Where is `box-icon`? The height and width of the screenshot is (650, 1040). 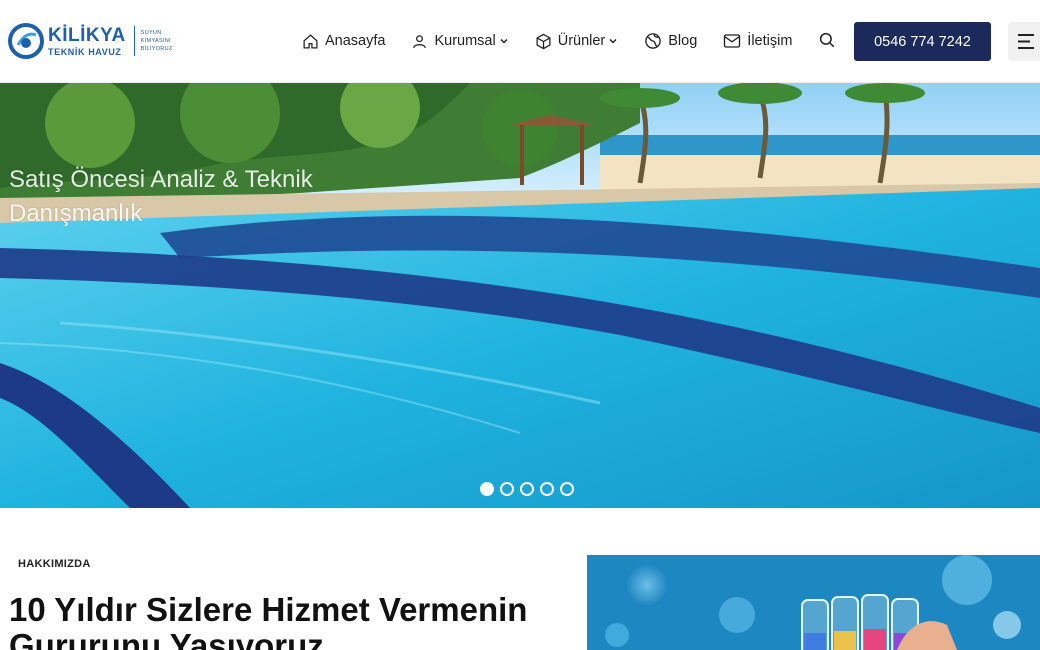
box-icon is located at coordinates (543, 41).